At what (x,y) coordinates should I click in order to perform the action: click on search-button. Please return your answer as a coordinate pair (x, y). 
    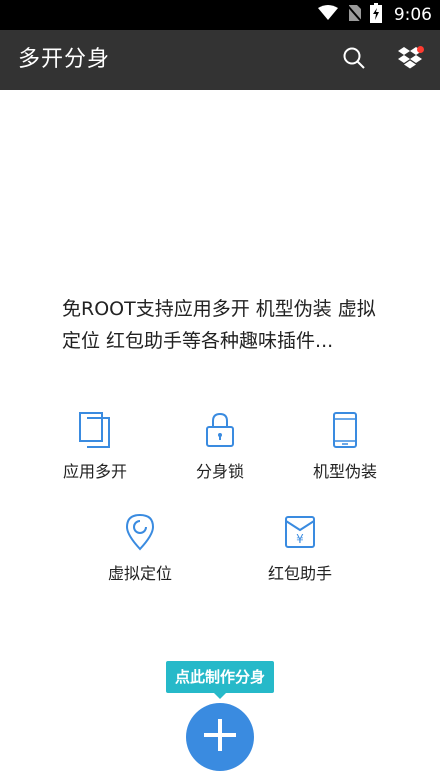
    Looking at the image, I should click on (354, 60).